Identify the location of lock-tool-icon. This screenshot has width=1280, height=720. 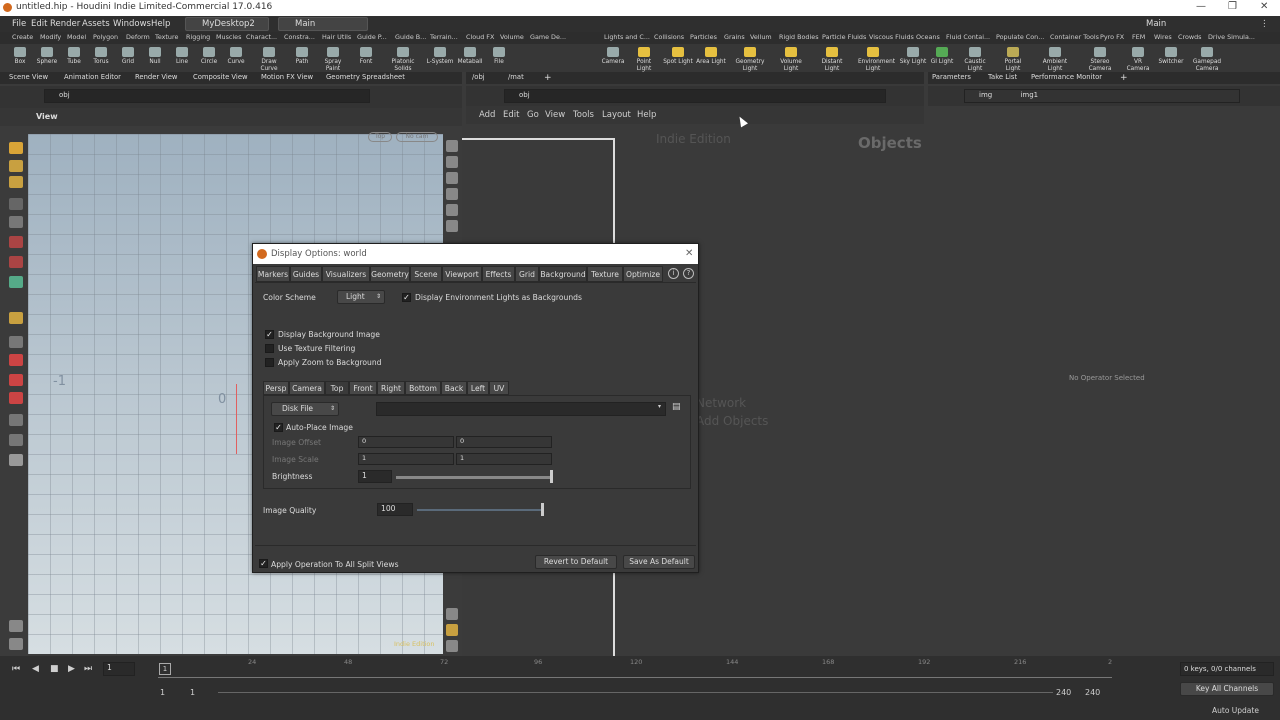
(16, 222).